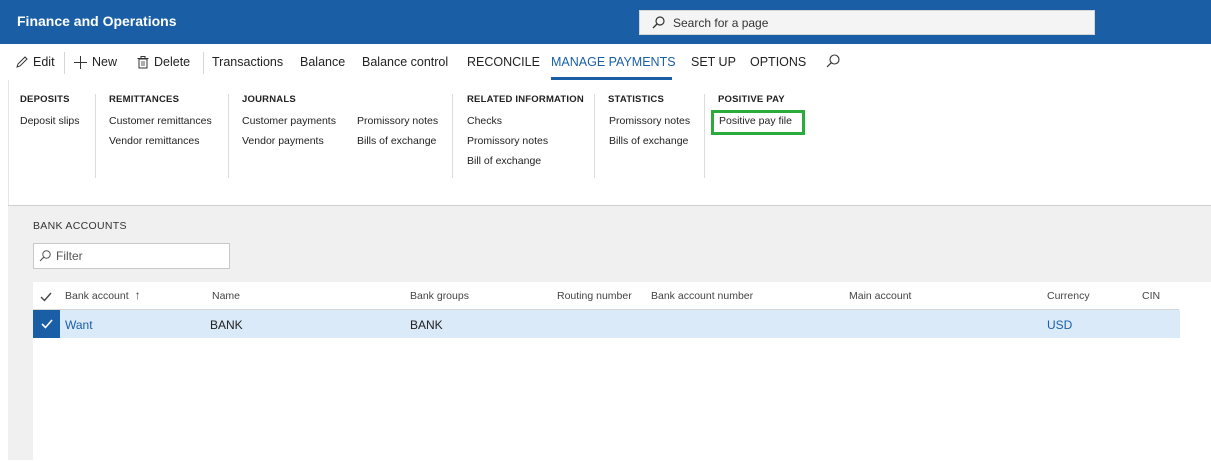 This screenshot has height=461, width=1211. I want to click on new-button: New, so click(95, 62).